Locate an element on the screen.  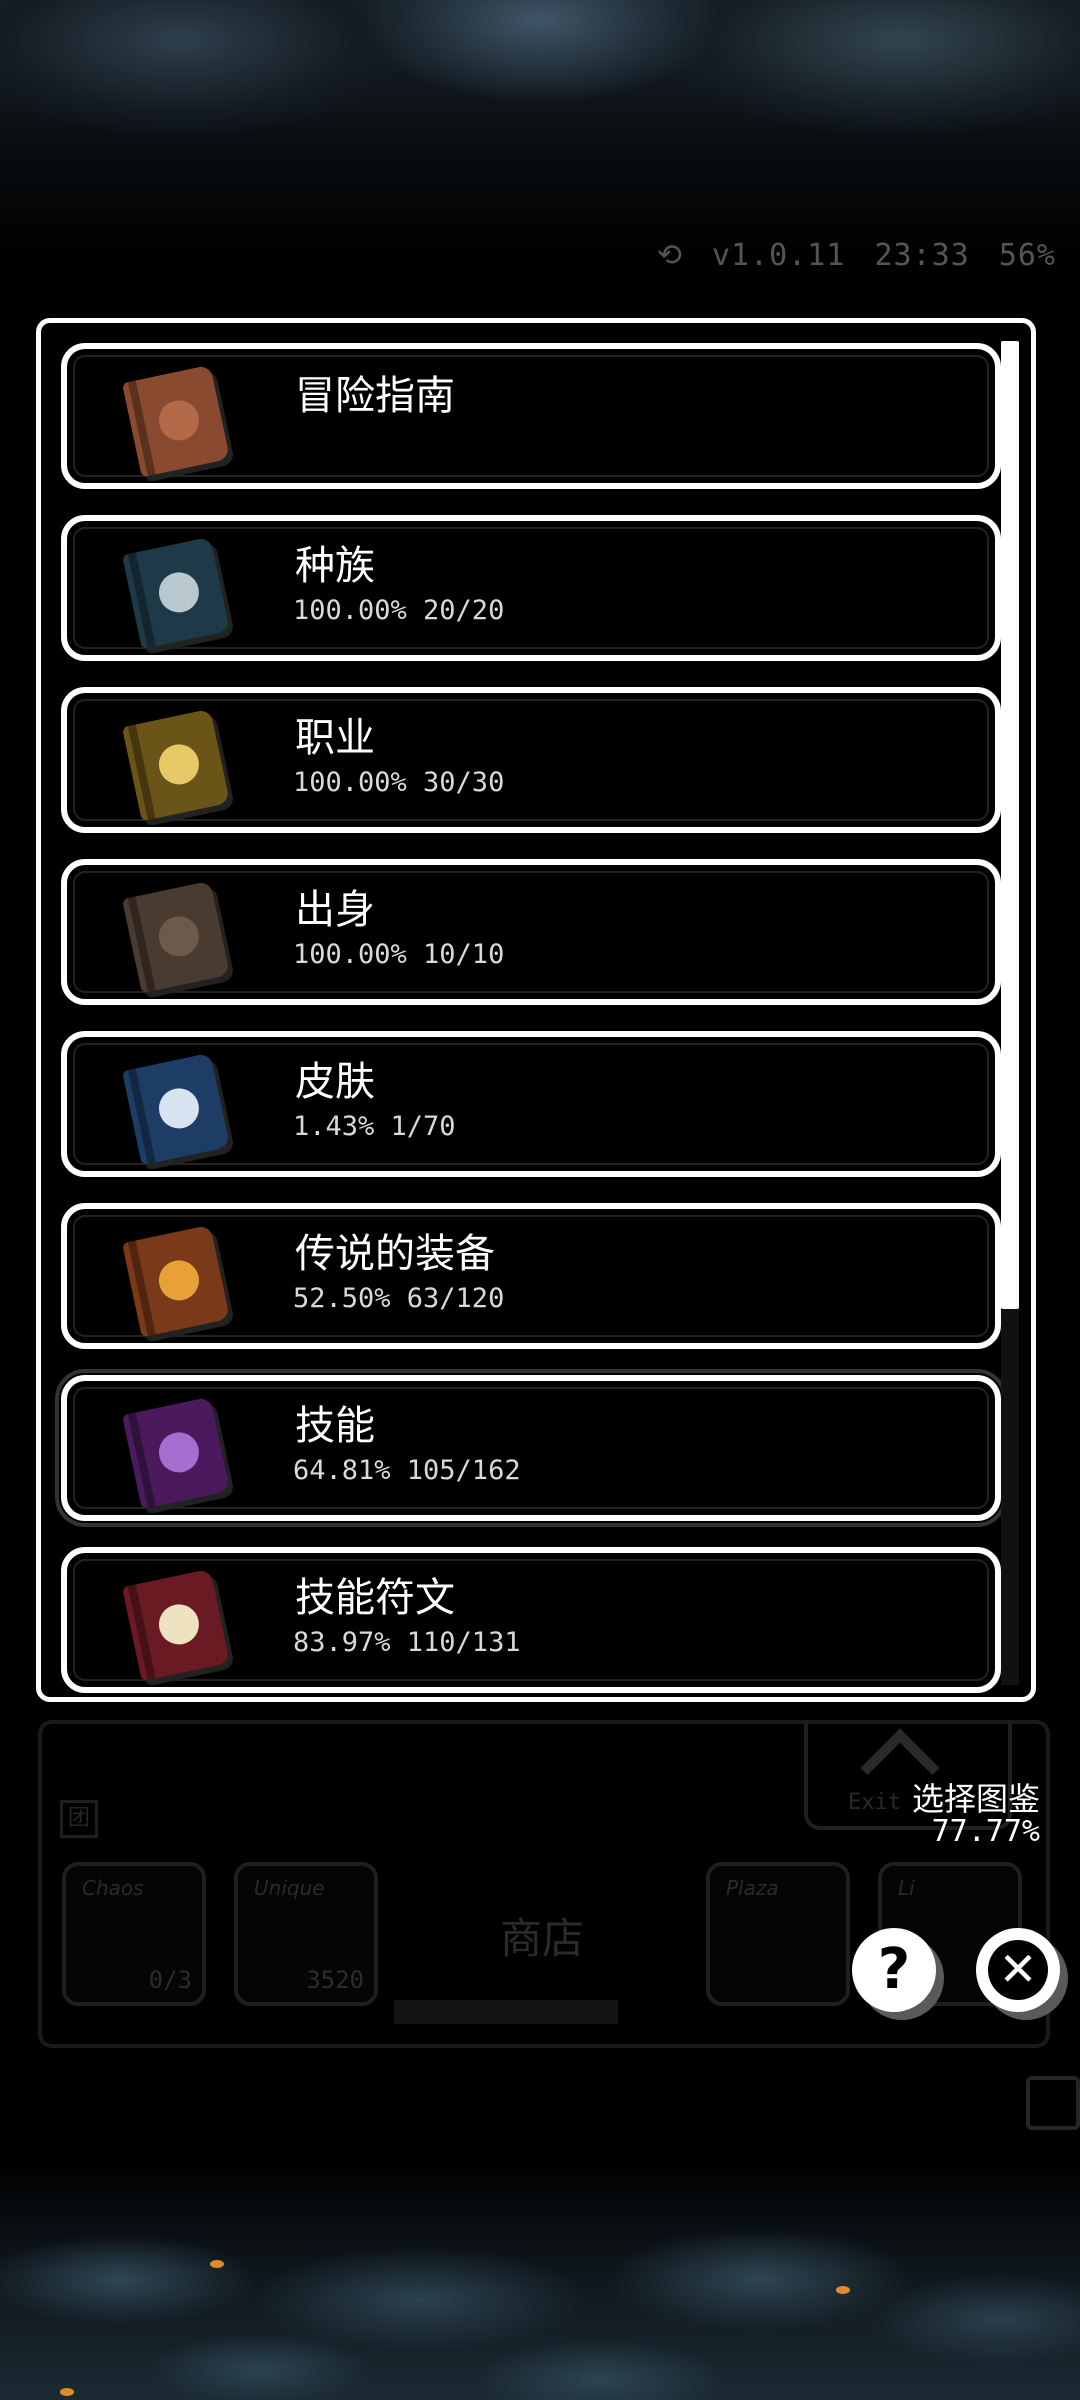
item-name: 冒险指南 is located at coordinates (375, 396).